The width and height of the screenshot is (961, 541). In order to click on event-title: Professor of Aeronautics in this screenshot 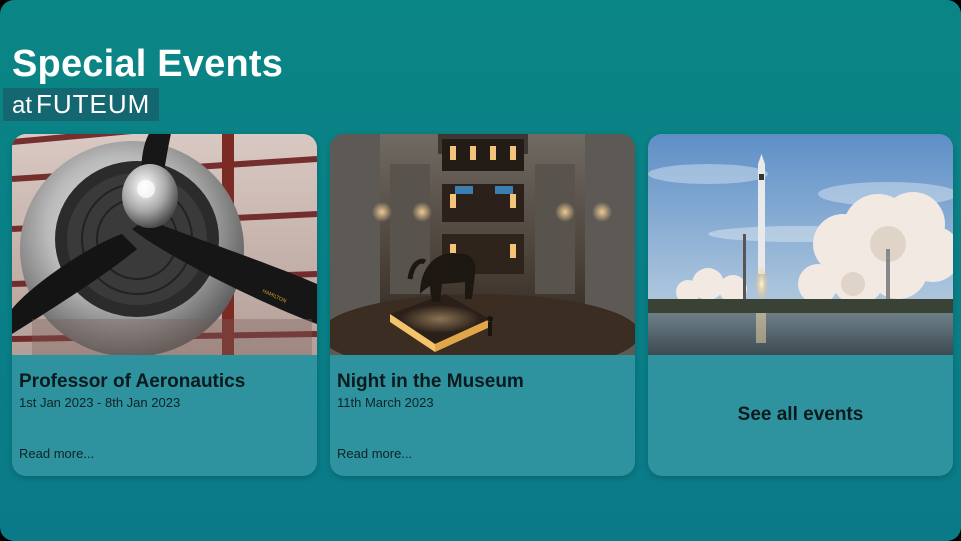, I will do `click(132, 381)`.